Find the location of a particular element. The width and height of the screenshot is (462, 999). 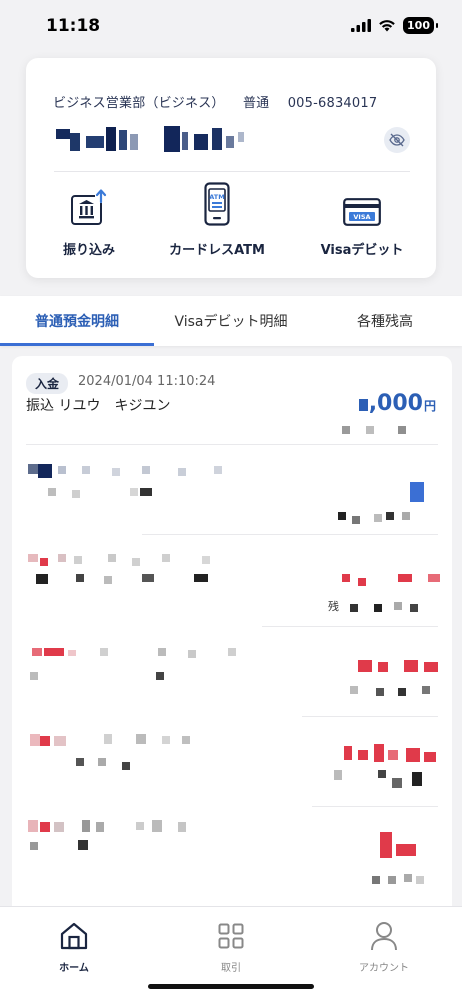

nav-transactions: 取引 is located at coordinates (231, 946).